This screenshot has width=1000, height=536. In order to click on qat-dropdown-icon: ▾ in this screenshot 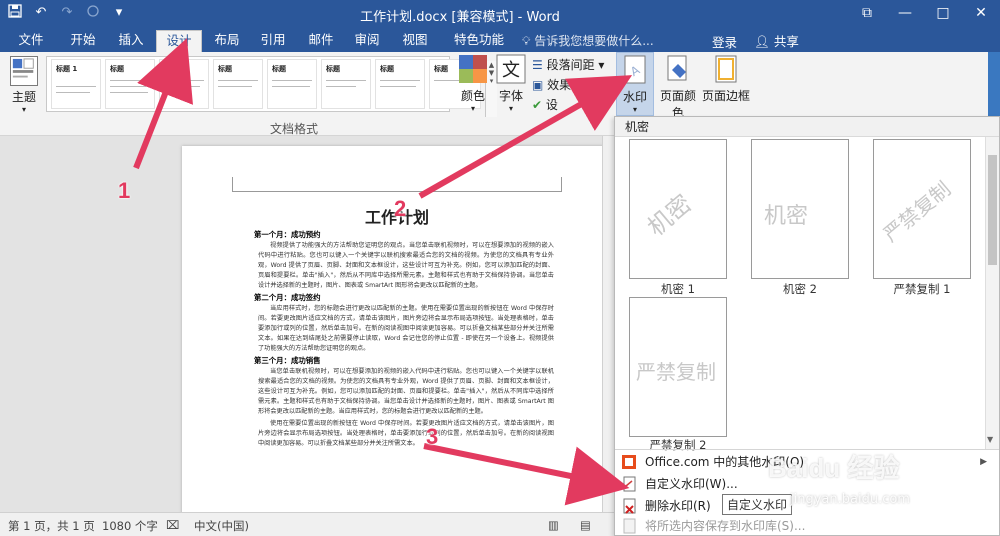, I will do `click(119, 13)`.